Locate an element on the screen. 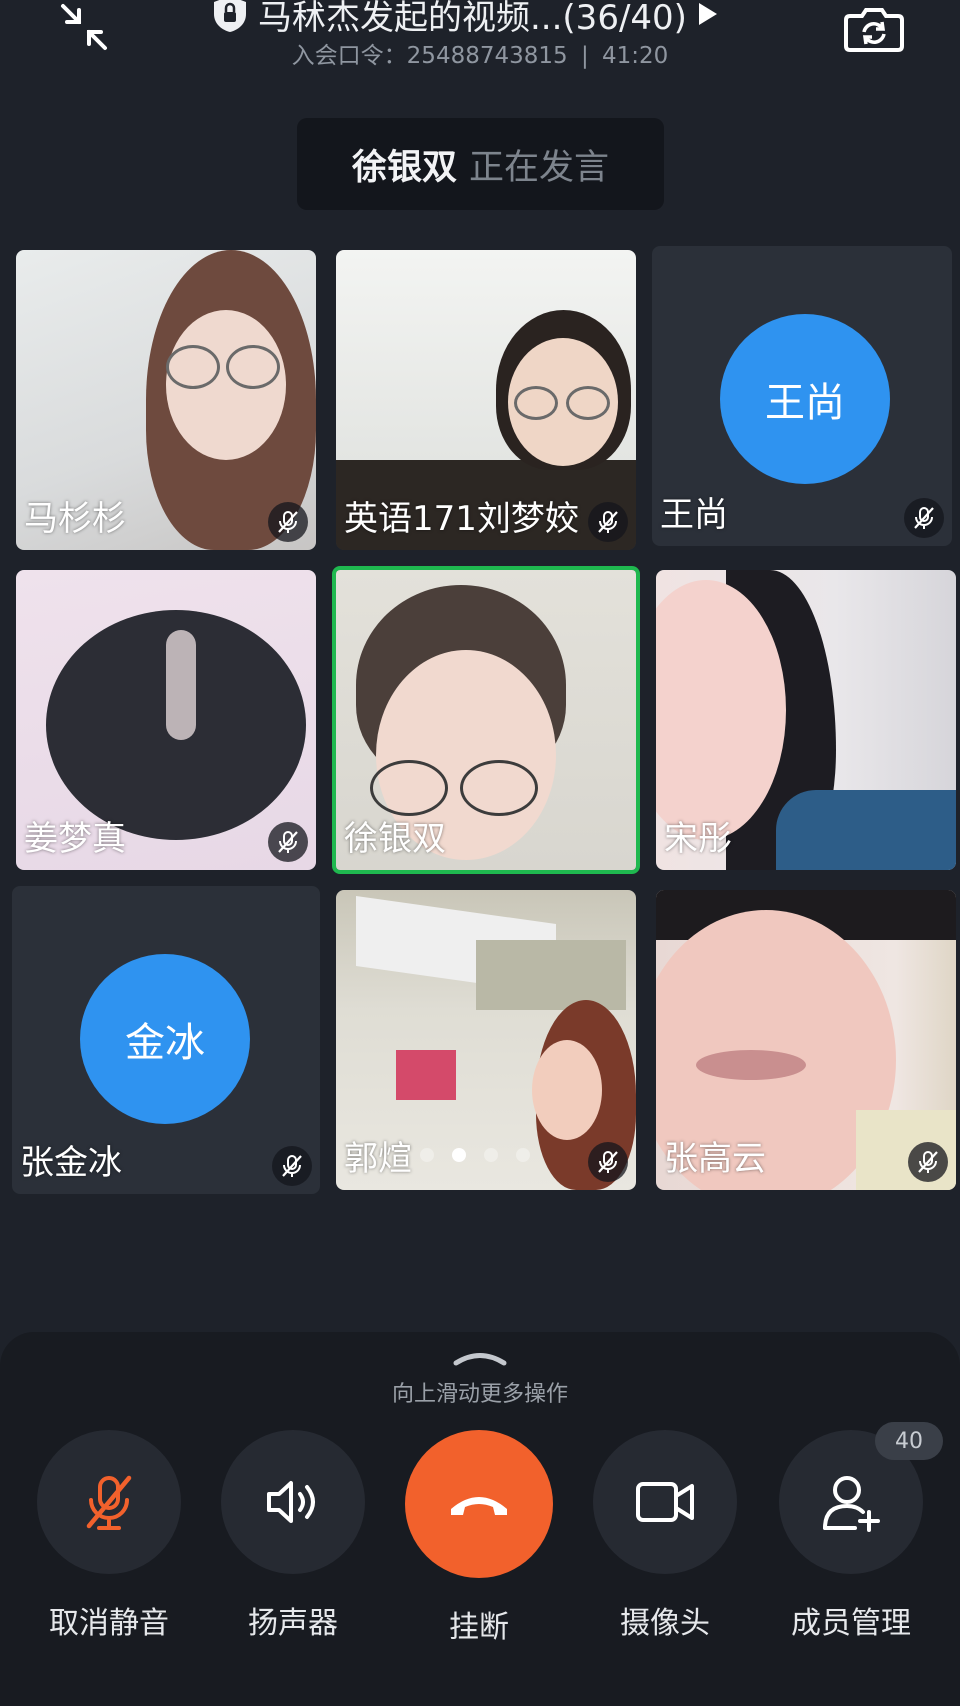 This screenshot has height=1706, width=960. participant-tile: 张高云 is located at coordinates (806, 1040).